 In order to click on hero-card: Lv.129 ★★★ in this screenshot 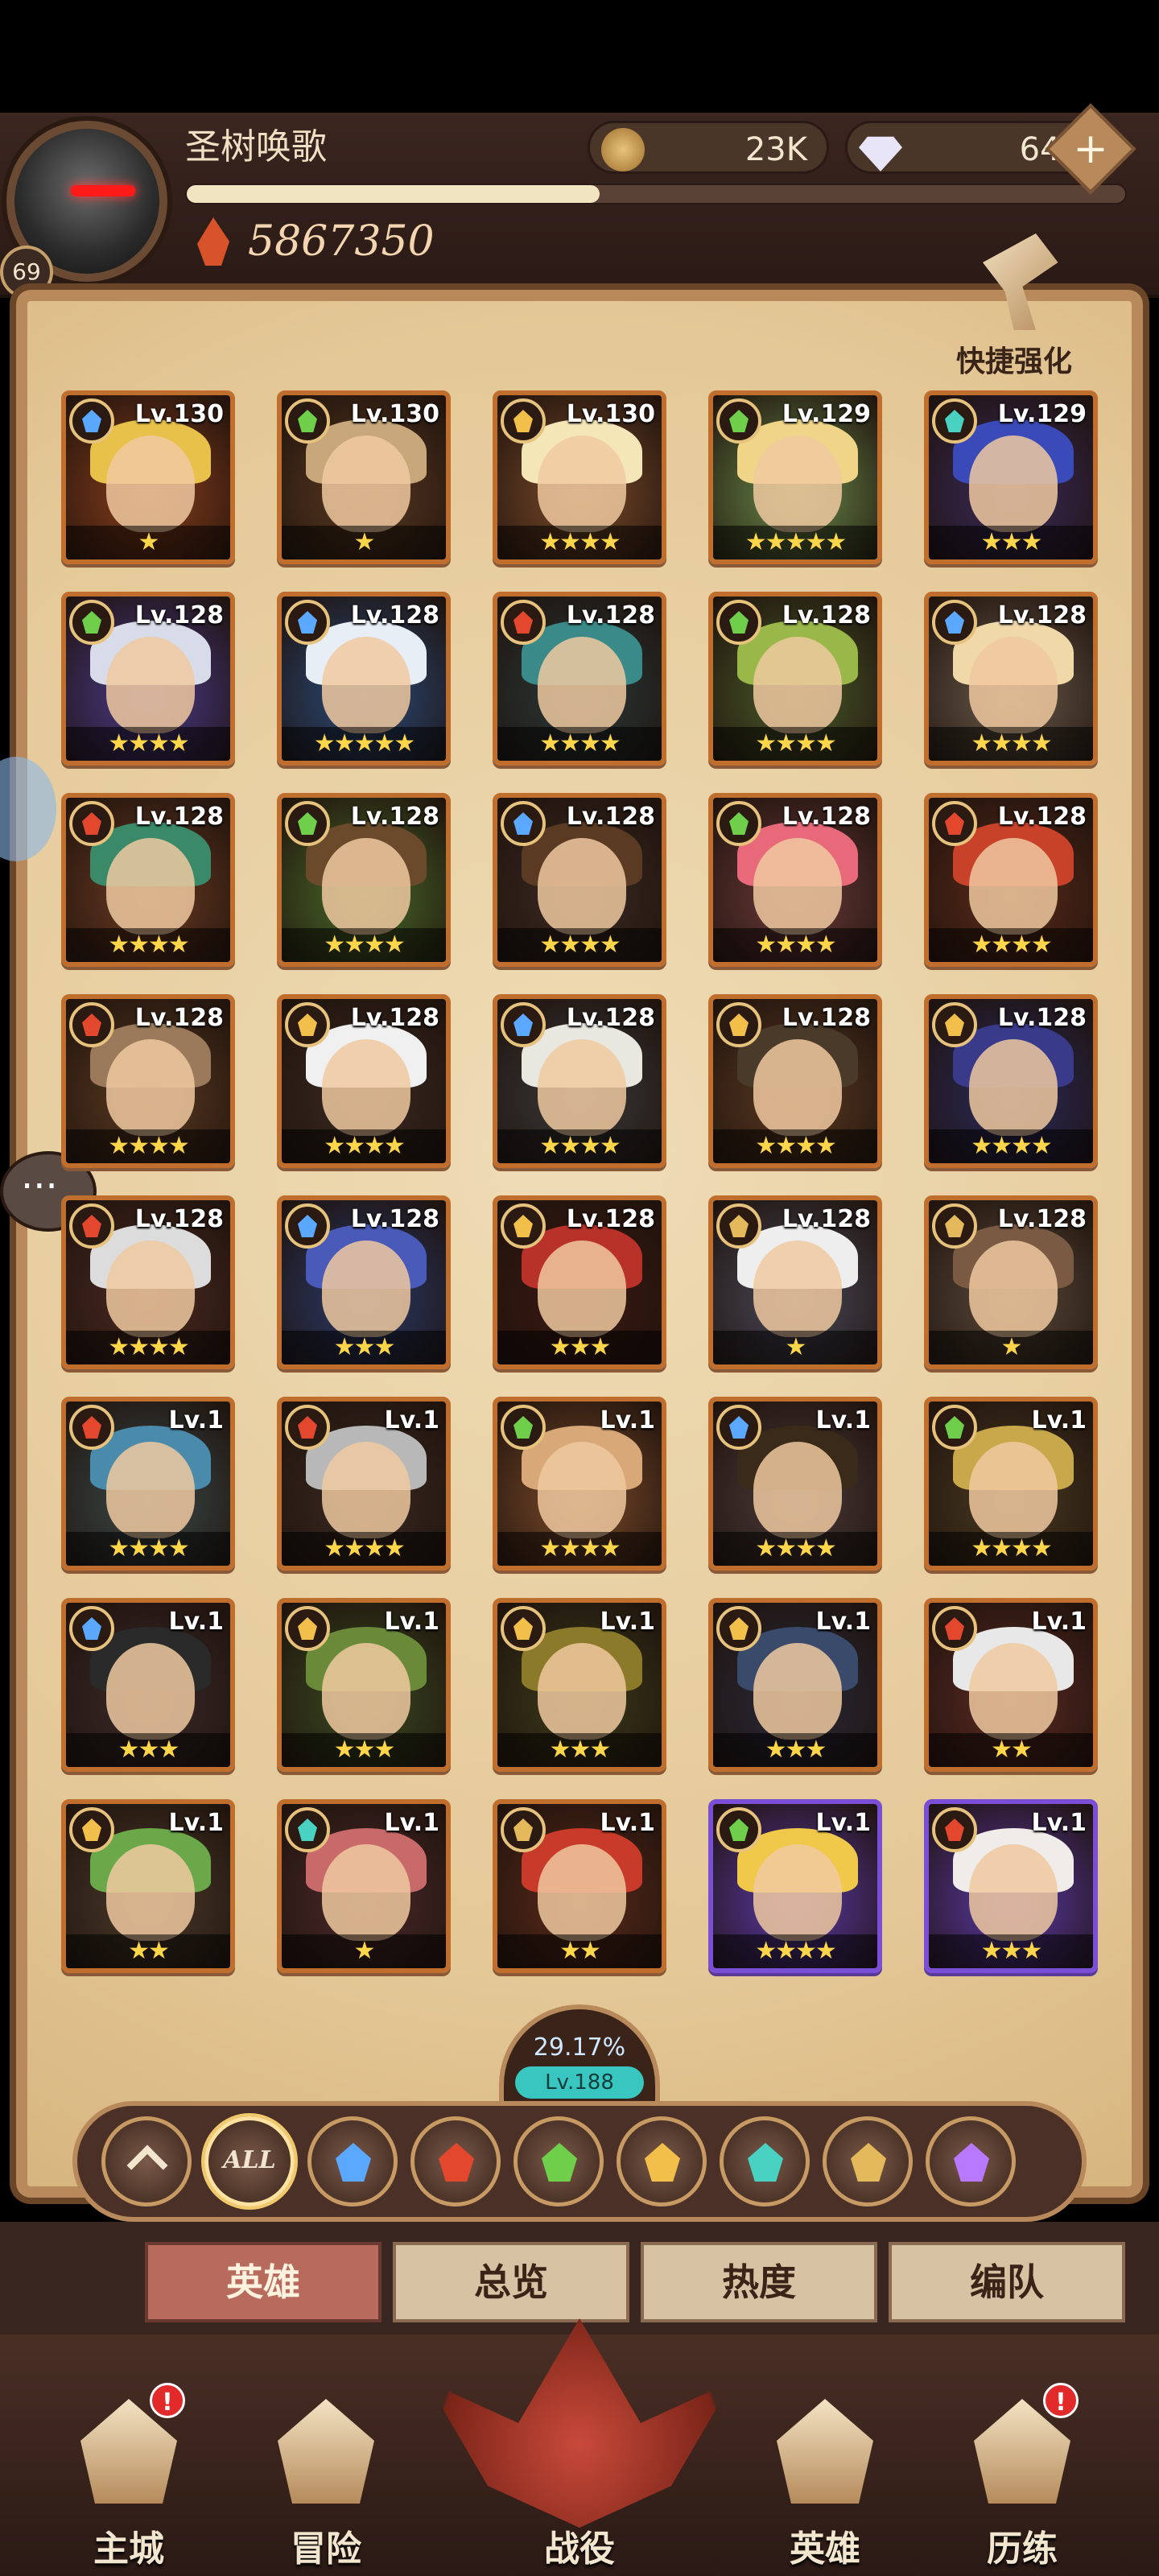, I will do `click(1011, 477)`.